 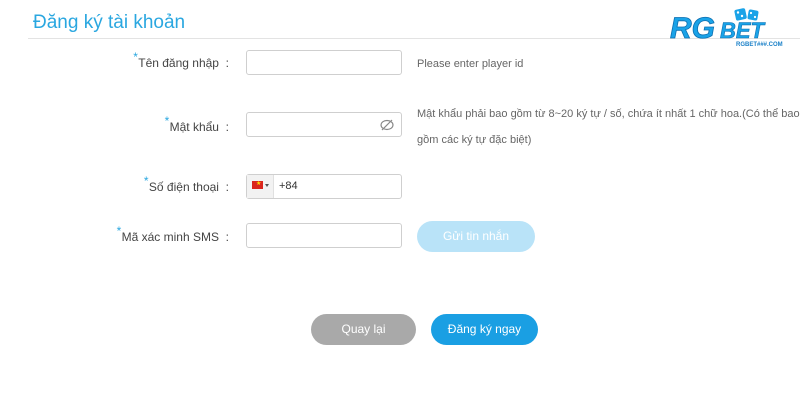 I want to click on logo-subtext: RGBET###.COM, so click(x=759, y=45).